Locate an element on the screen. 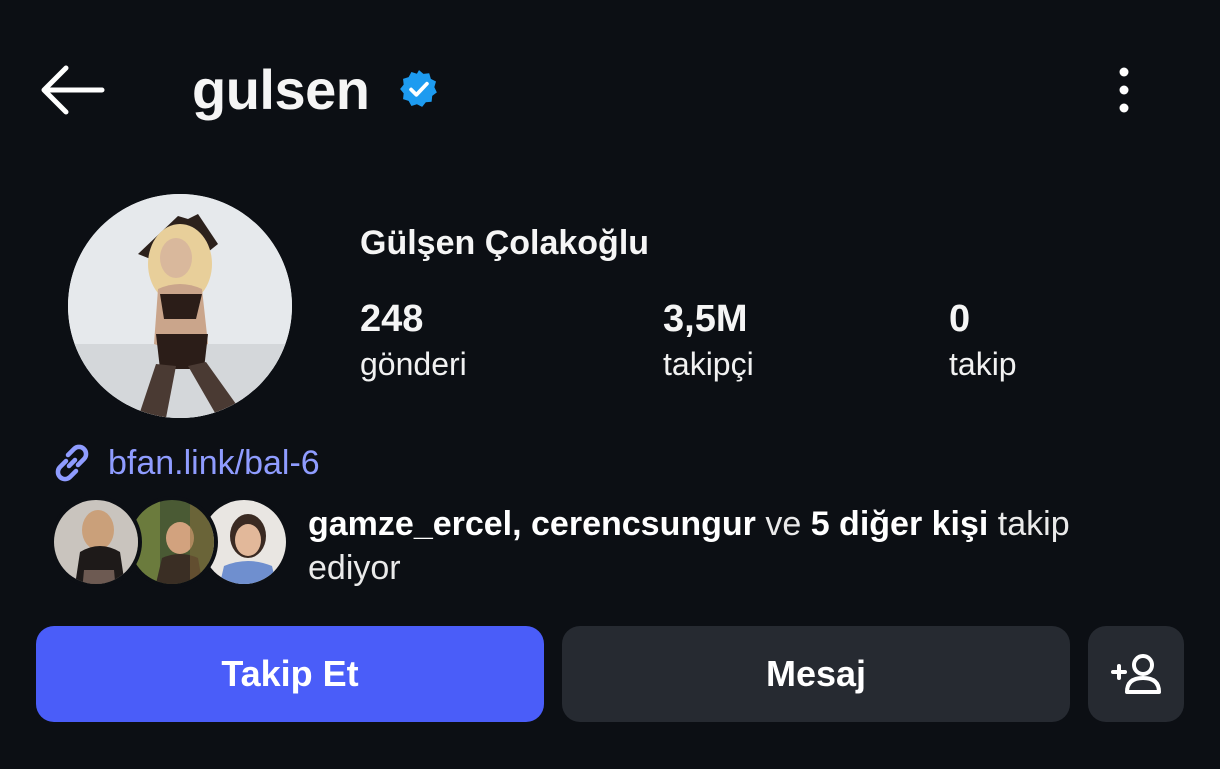 The image size is (1220, 769). profile-full-name: Gülşen Çolakoğlu is located at coordinates (505, 243).